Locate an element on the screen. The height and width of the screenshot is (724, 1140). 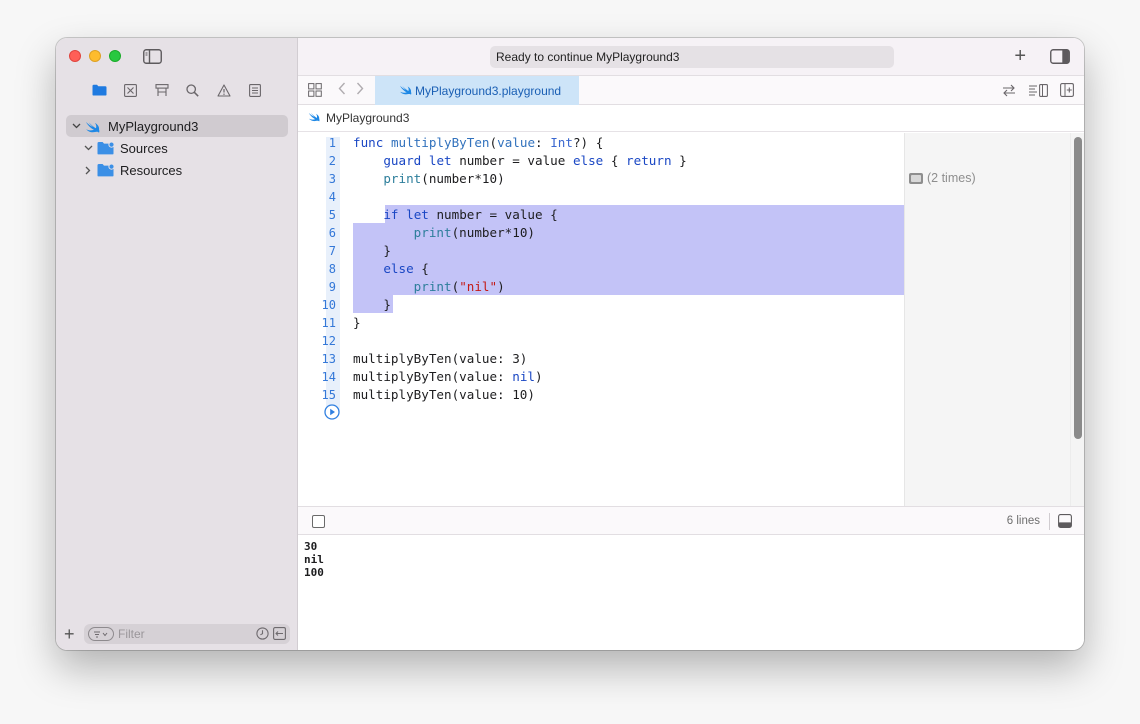
back-icon is located at coordinates (342, 90).